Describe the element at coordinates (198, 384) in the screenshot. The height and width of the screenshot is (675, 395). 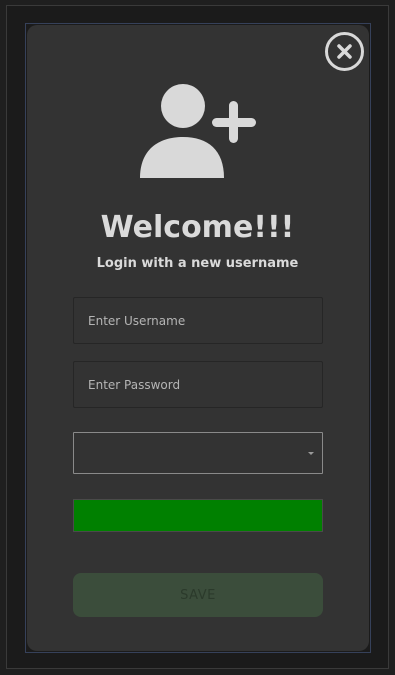
I see `password-input` at that location.